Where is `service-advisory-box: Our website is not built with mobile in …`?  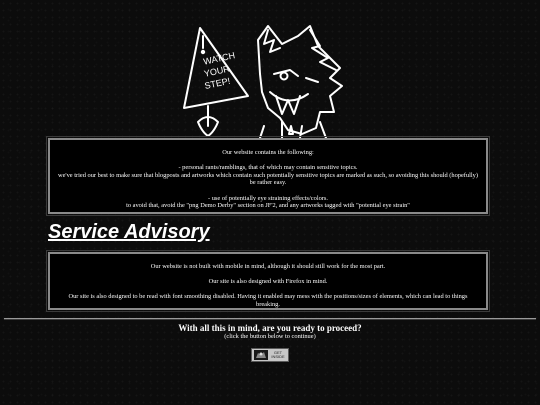 service-advisory-box: Our website is not built with mobile in … is located at coordinates (268, 281).